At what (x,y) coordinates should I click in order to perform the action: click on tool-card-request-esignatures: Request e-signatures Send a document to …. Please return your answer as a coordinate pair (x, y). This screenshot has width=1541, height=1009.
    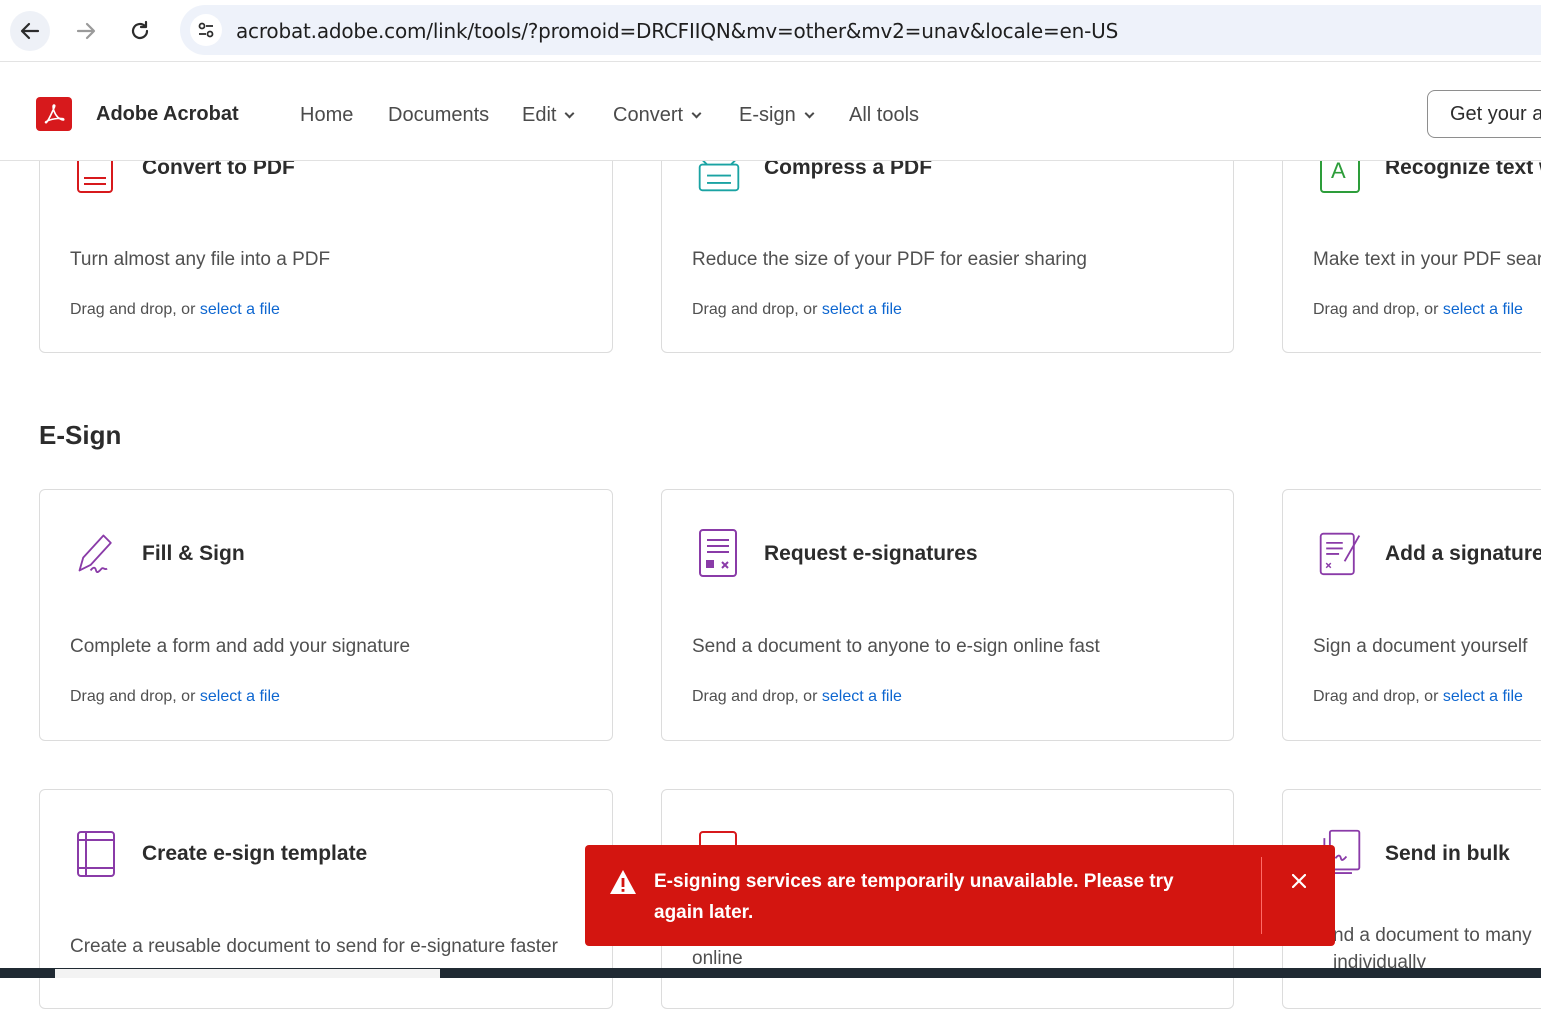
    Looking at the image, I should click on (947, 615).